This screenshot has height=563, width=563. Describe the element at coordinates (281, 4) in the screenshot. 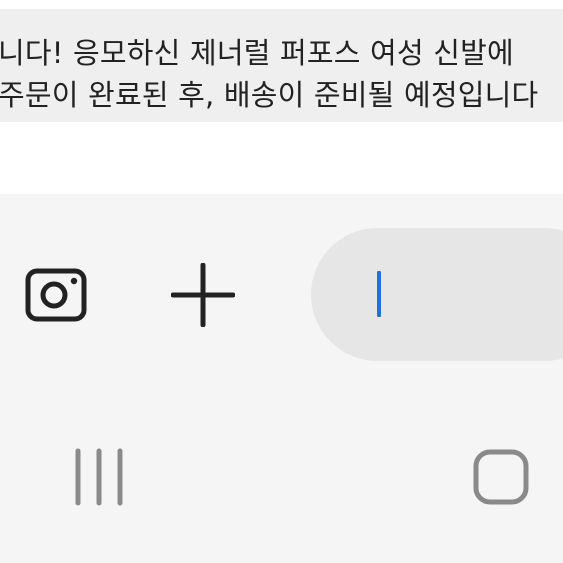

I see `top-strip` at that location.